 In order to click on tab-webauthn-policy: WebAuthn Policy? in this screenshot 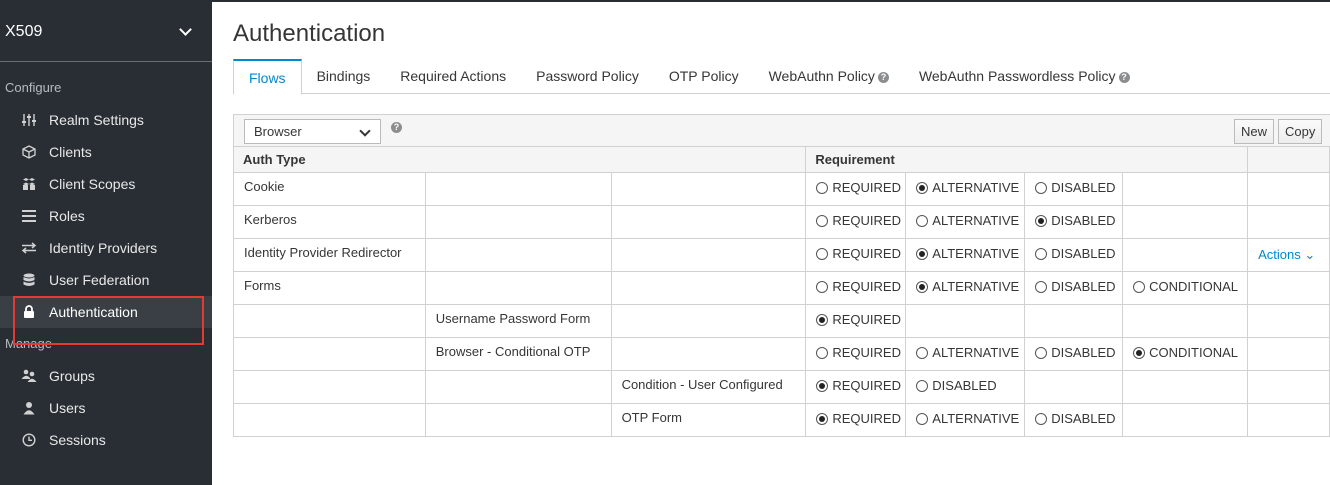, I will do `click(829, 77)`.